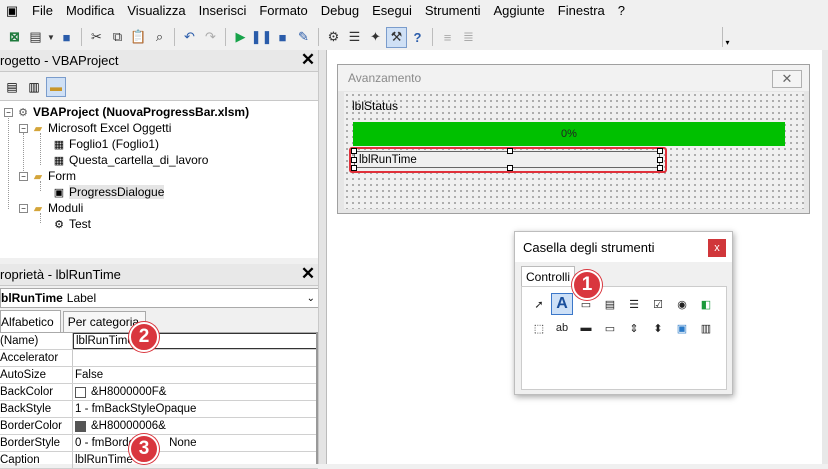 This screenshot has height=469, width=828. I want to click on menu-inserisci: Inserisci, so click(224, 11).